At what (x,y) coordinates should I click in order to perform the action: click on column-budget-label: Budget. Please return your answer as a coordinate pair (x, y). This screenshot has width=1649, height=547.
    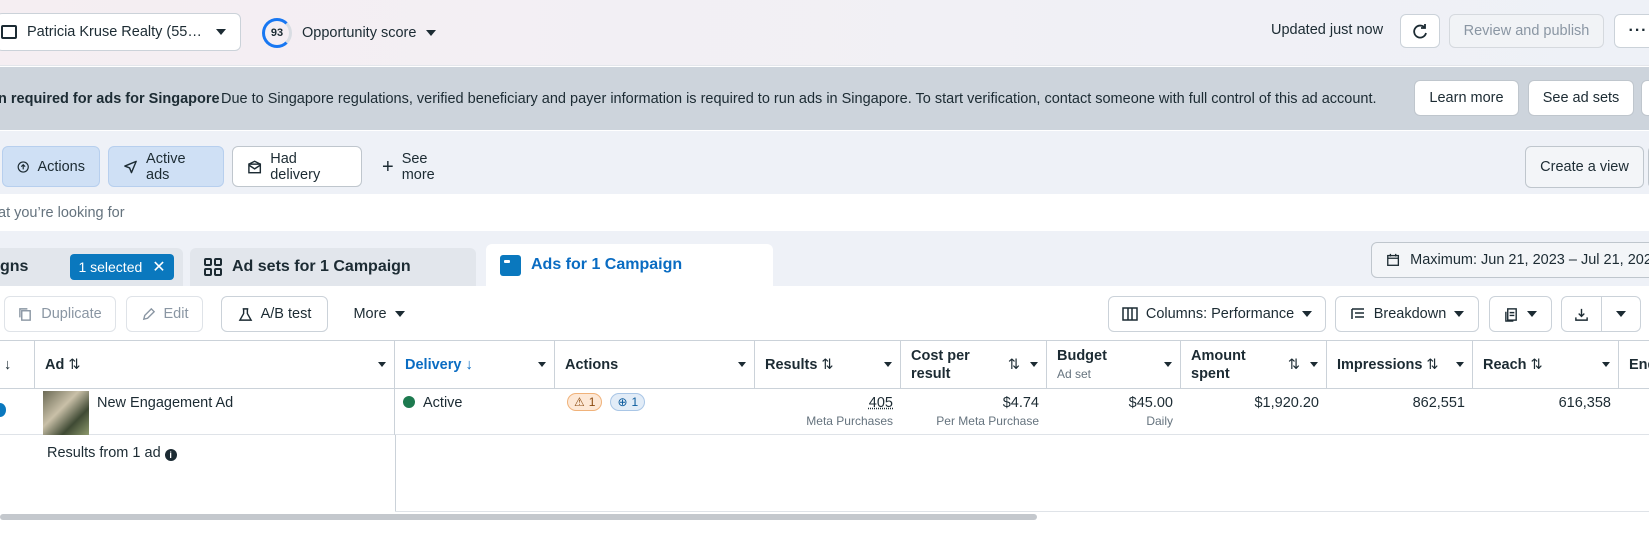
    Looking at the image, I should click on (1082, 356).